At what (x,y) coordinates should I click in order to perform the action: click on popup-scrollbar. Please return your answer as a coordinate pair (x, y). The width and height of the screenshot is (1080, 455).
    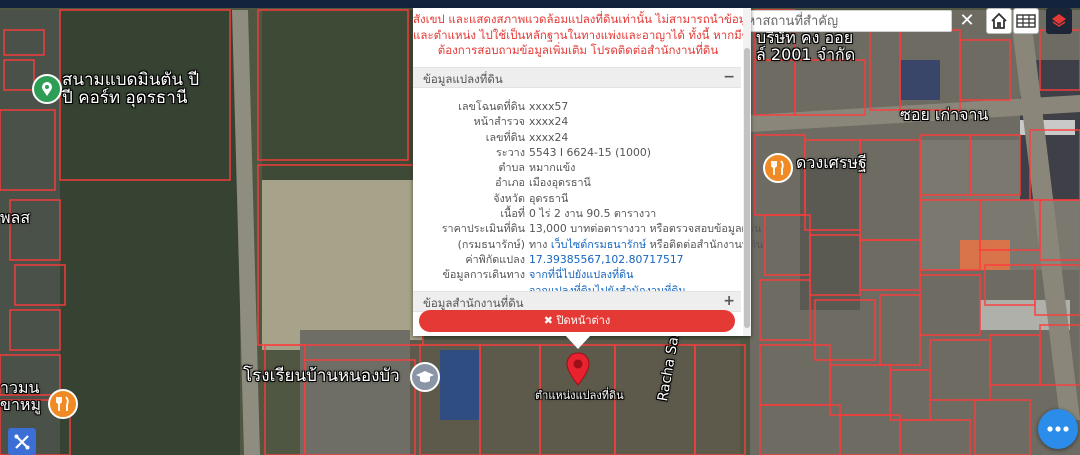
    Looking at the image, I should click on (747, 172).